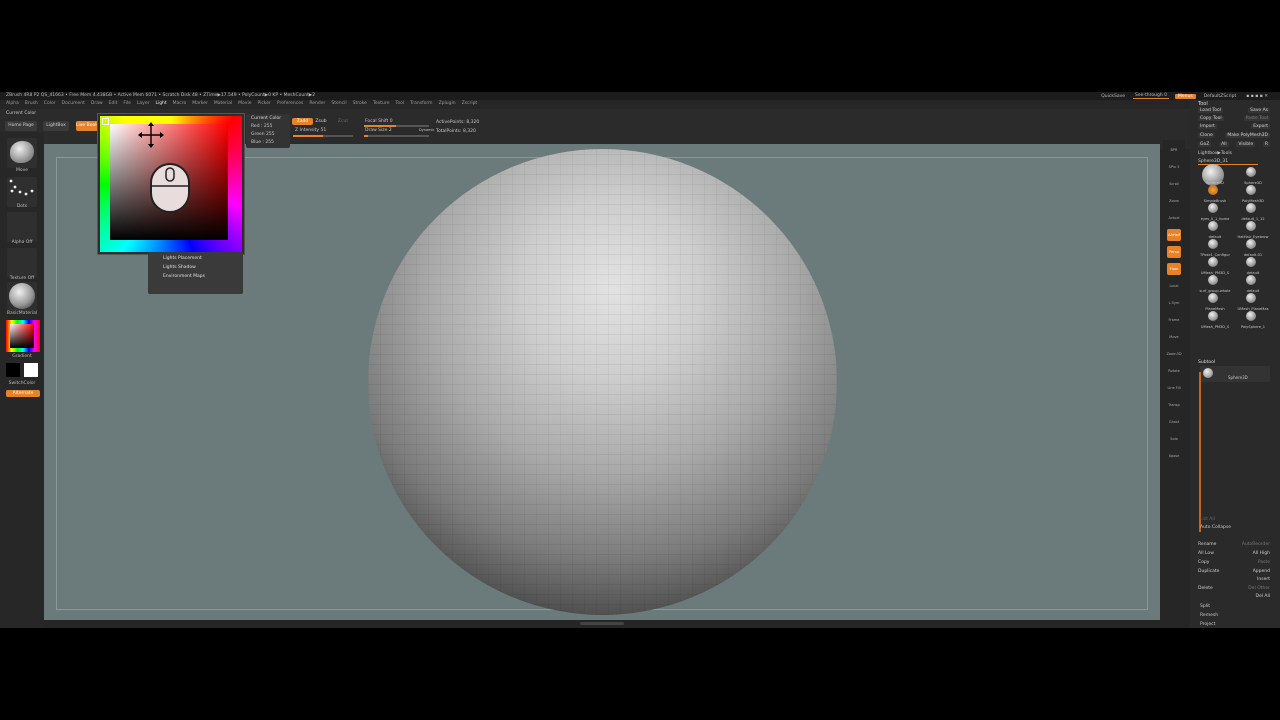  Describe the element at coordinates (1264, 562) in the screenshot. I see `paste-button: Paste` at that location.